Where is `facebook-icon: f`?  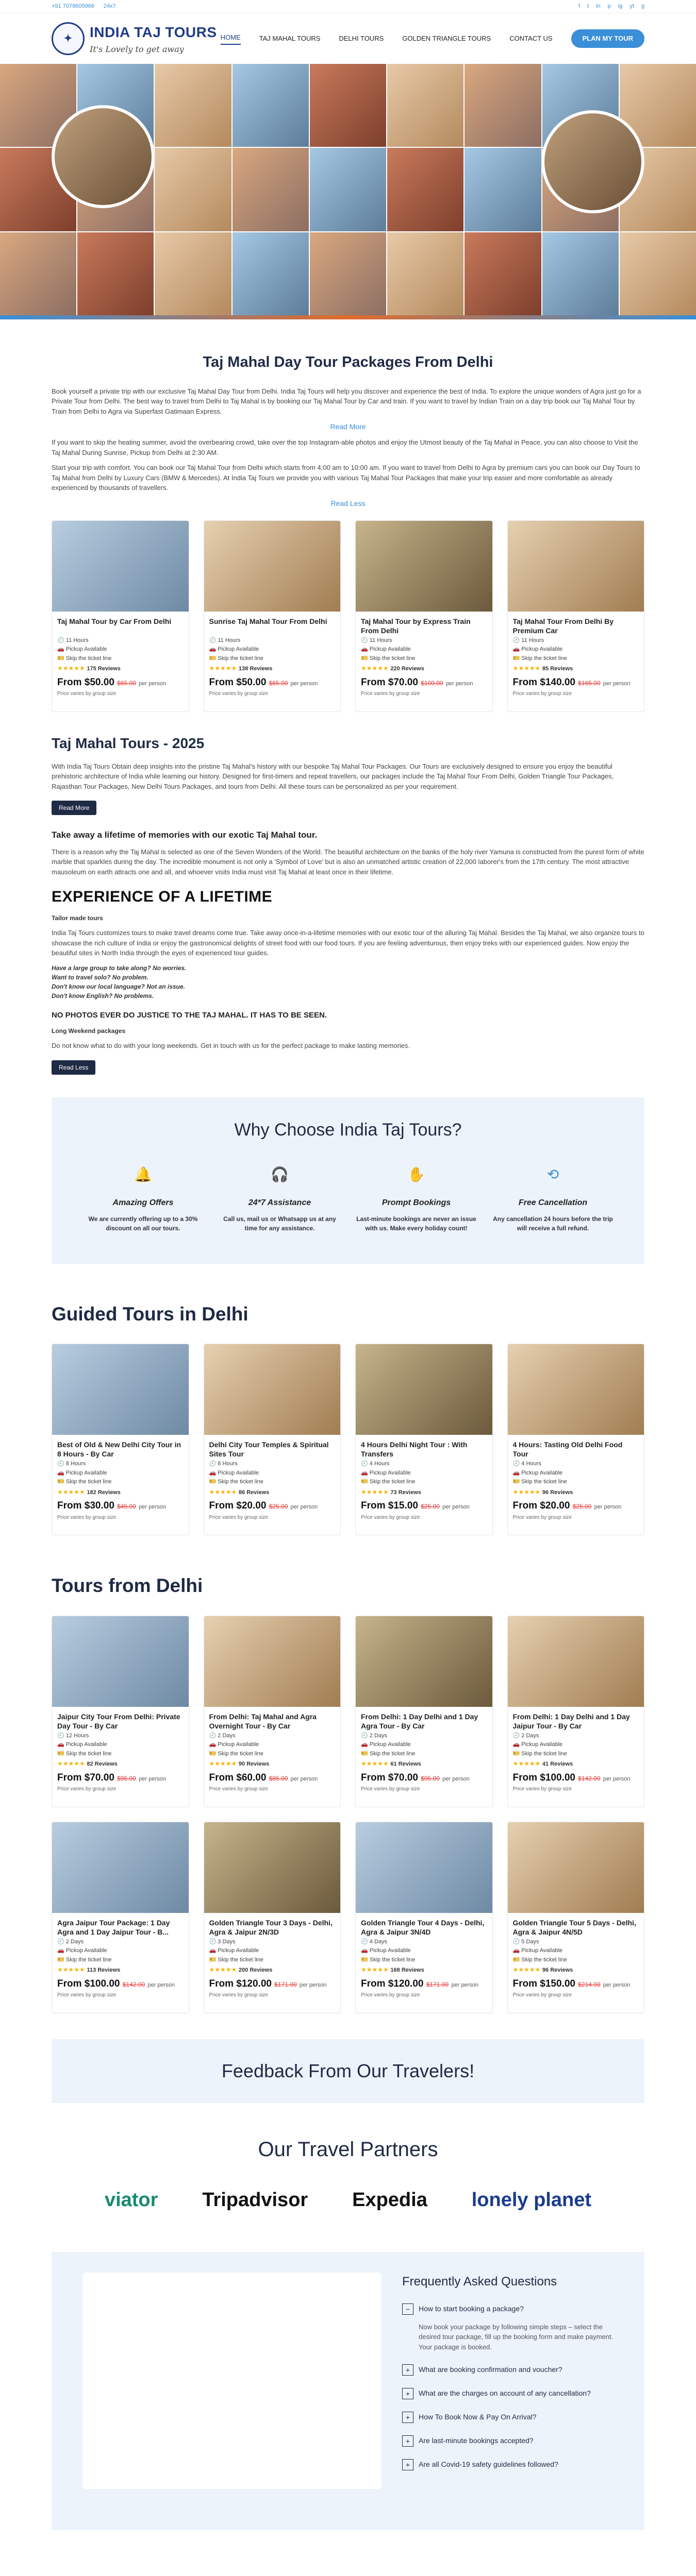 facebook-icon: f is located at coordinates (579, 6).